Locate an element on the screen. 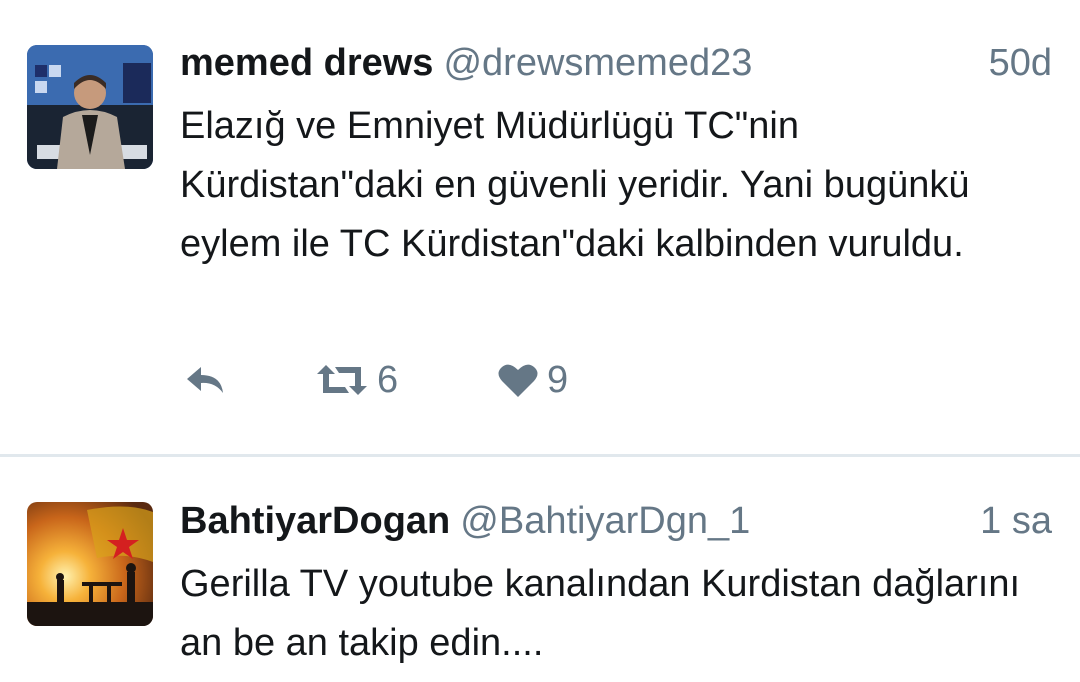 The image size is (1080, 682). tweet-header: BahtiyarDogan @BahtiyarDgn_1 1 sa is located at coordinates (616, 525).